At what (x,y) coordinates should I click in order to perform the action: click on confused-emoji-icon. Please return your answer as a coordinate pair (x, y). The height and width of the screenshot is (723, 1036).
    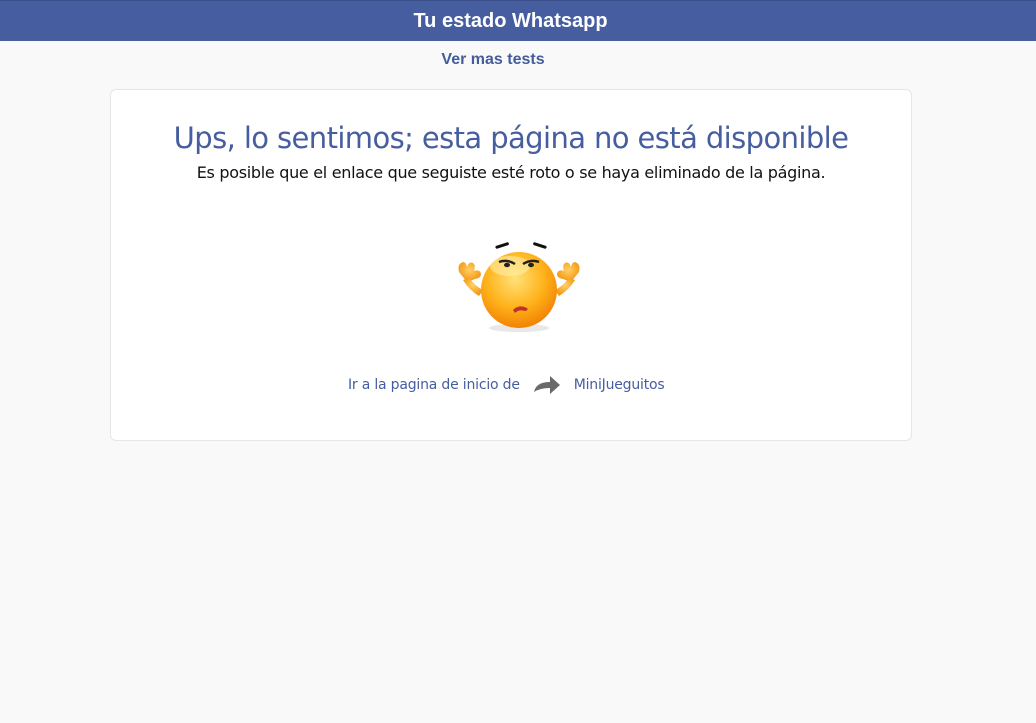
    Looking at the image, I should click on (519, 287).